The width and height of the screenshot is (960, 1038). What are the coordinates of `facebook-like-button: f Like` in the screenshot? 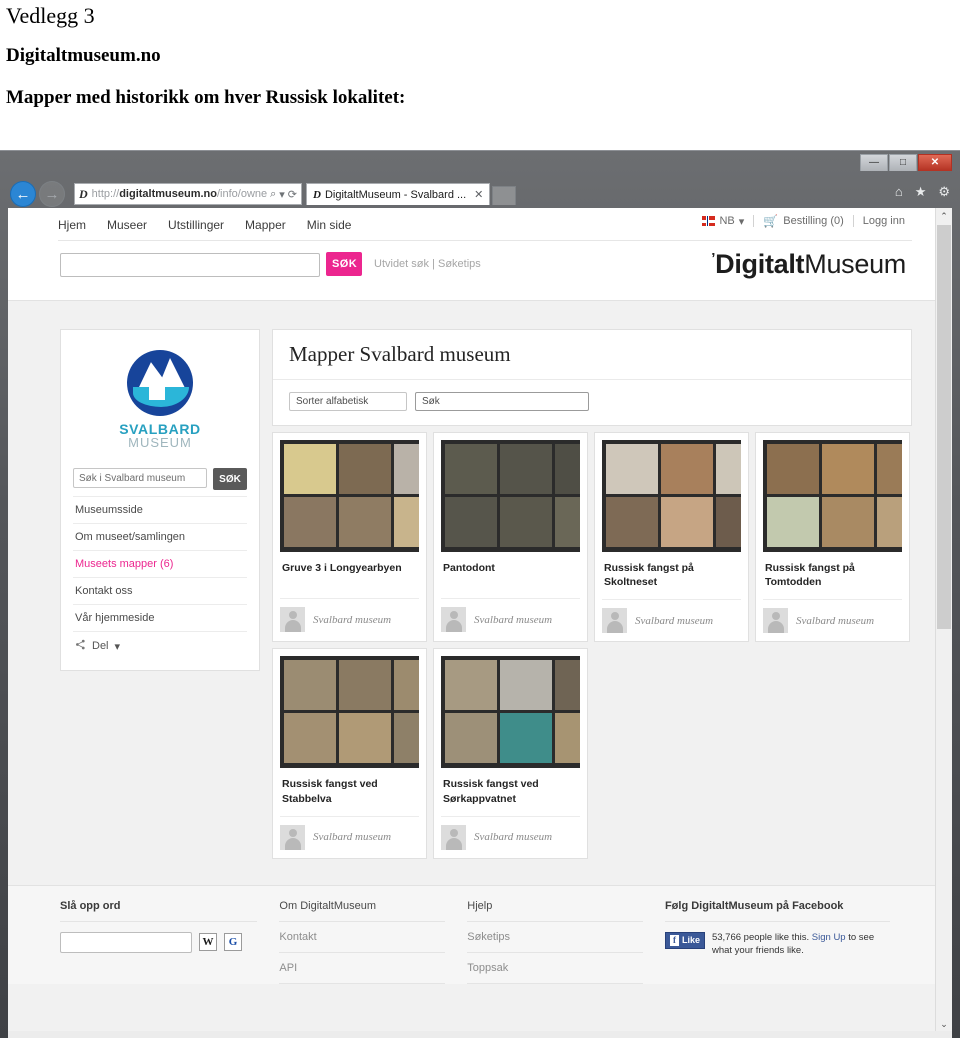 It's located at (684, 940).